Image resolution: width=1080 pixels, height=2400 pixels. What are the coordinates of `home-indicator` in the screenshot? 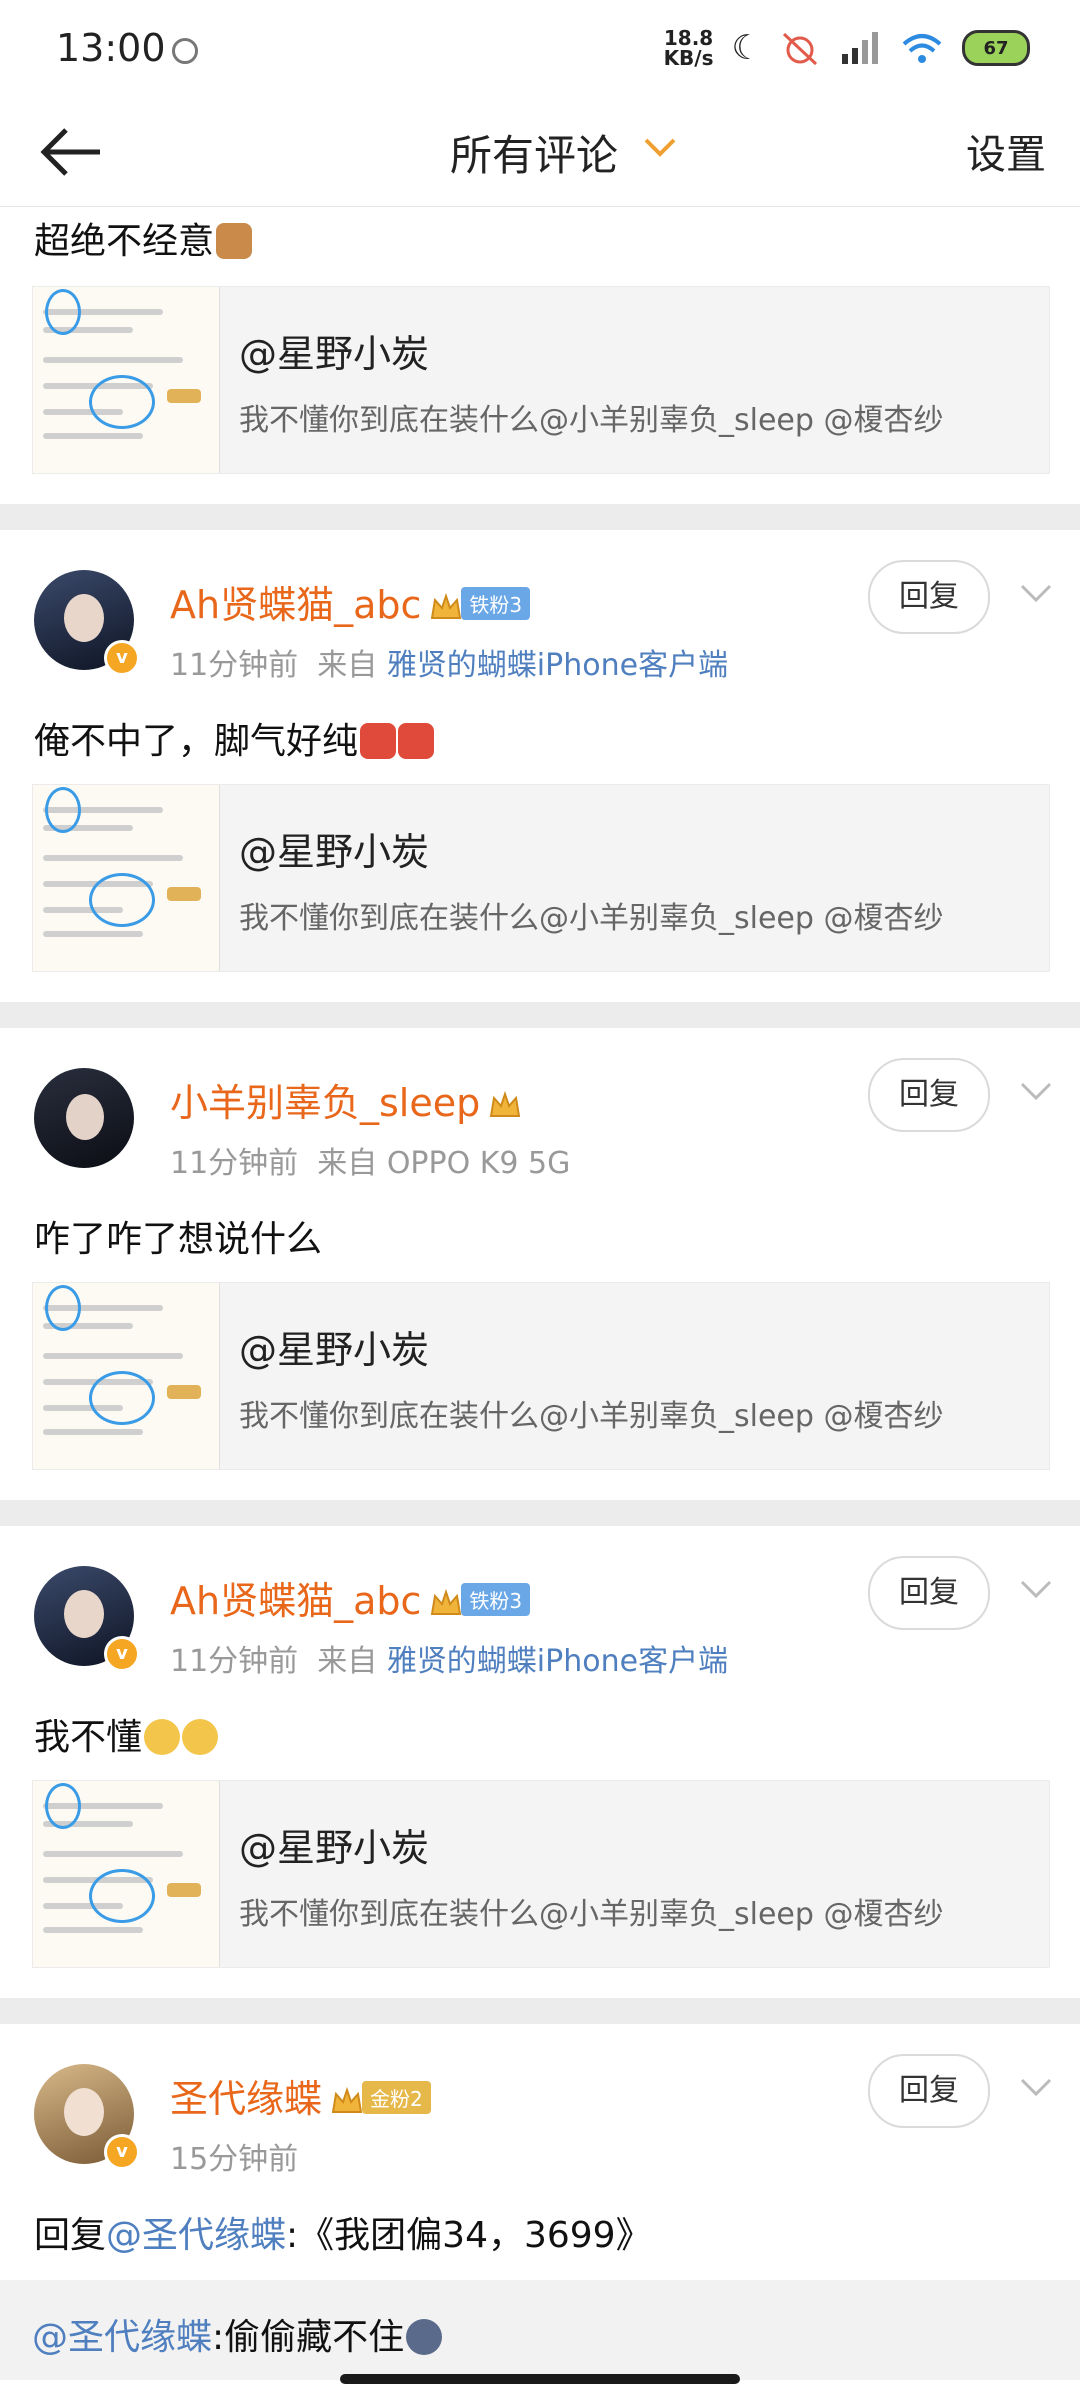 It's located at (540, 2379).